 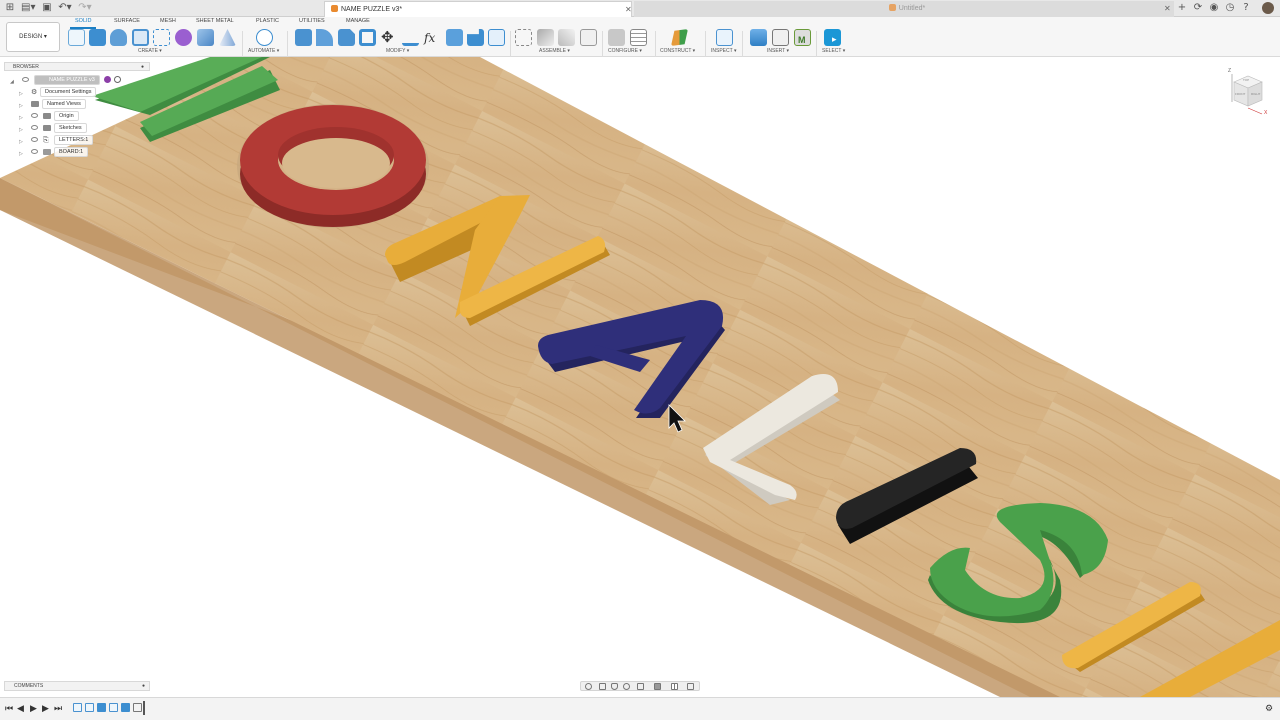 What do you see at coordinates (723, 51) in the screenshot?
I see `inspect-group-label: INSPECT ▾` at bounding box center [723, 51].